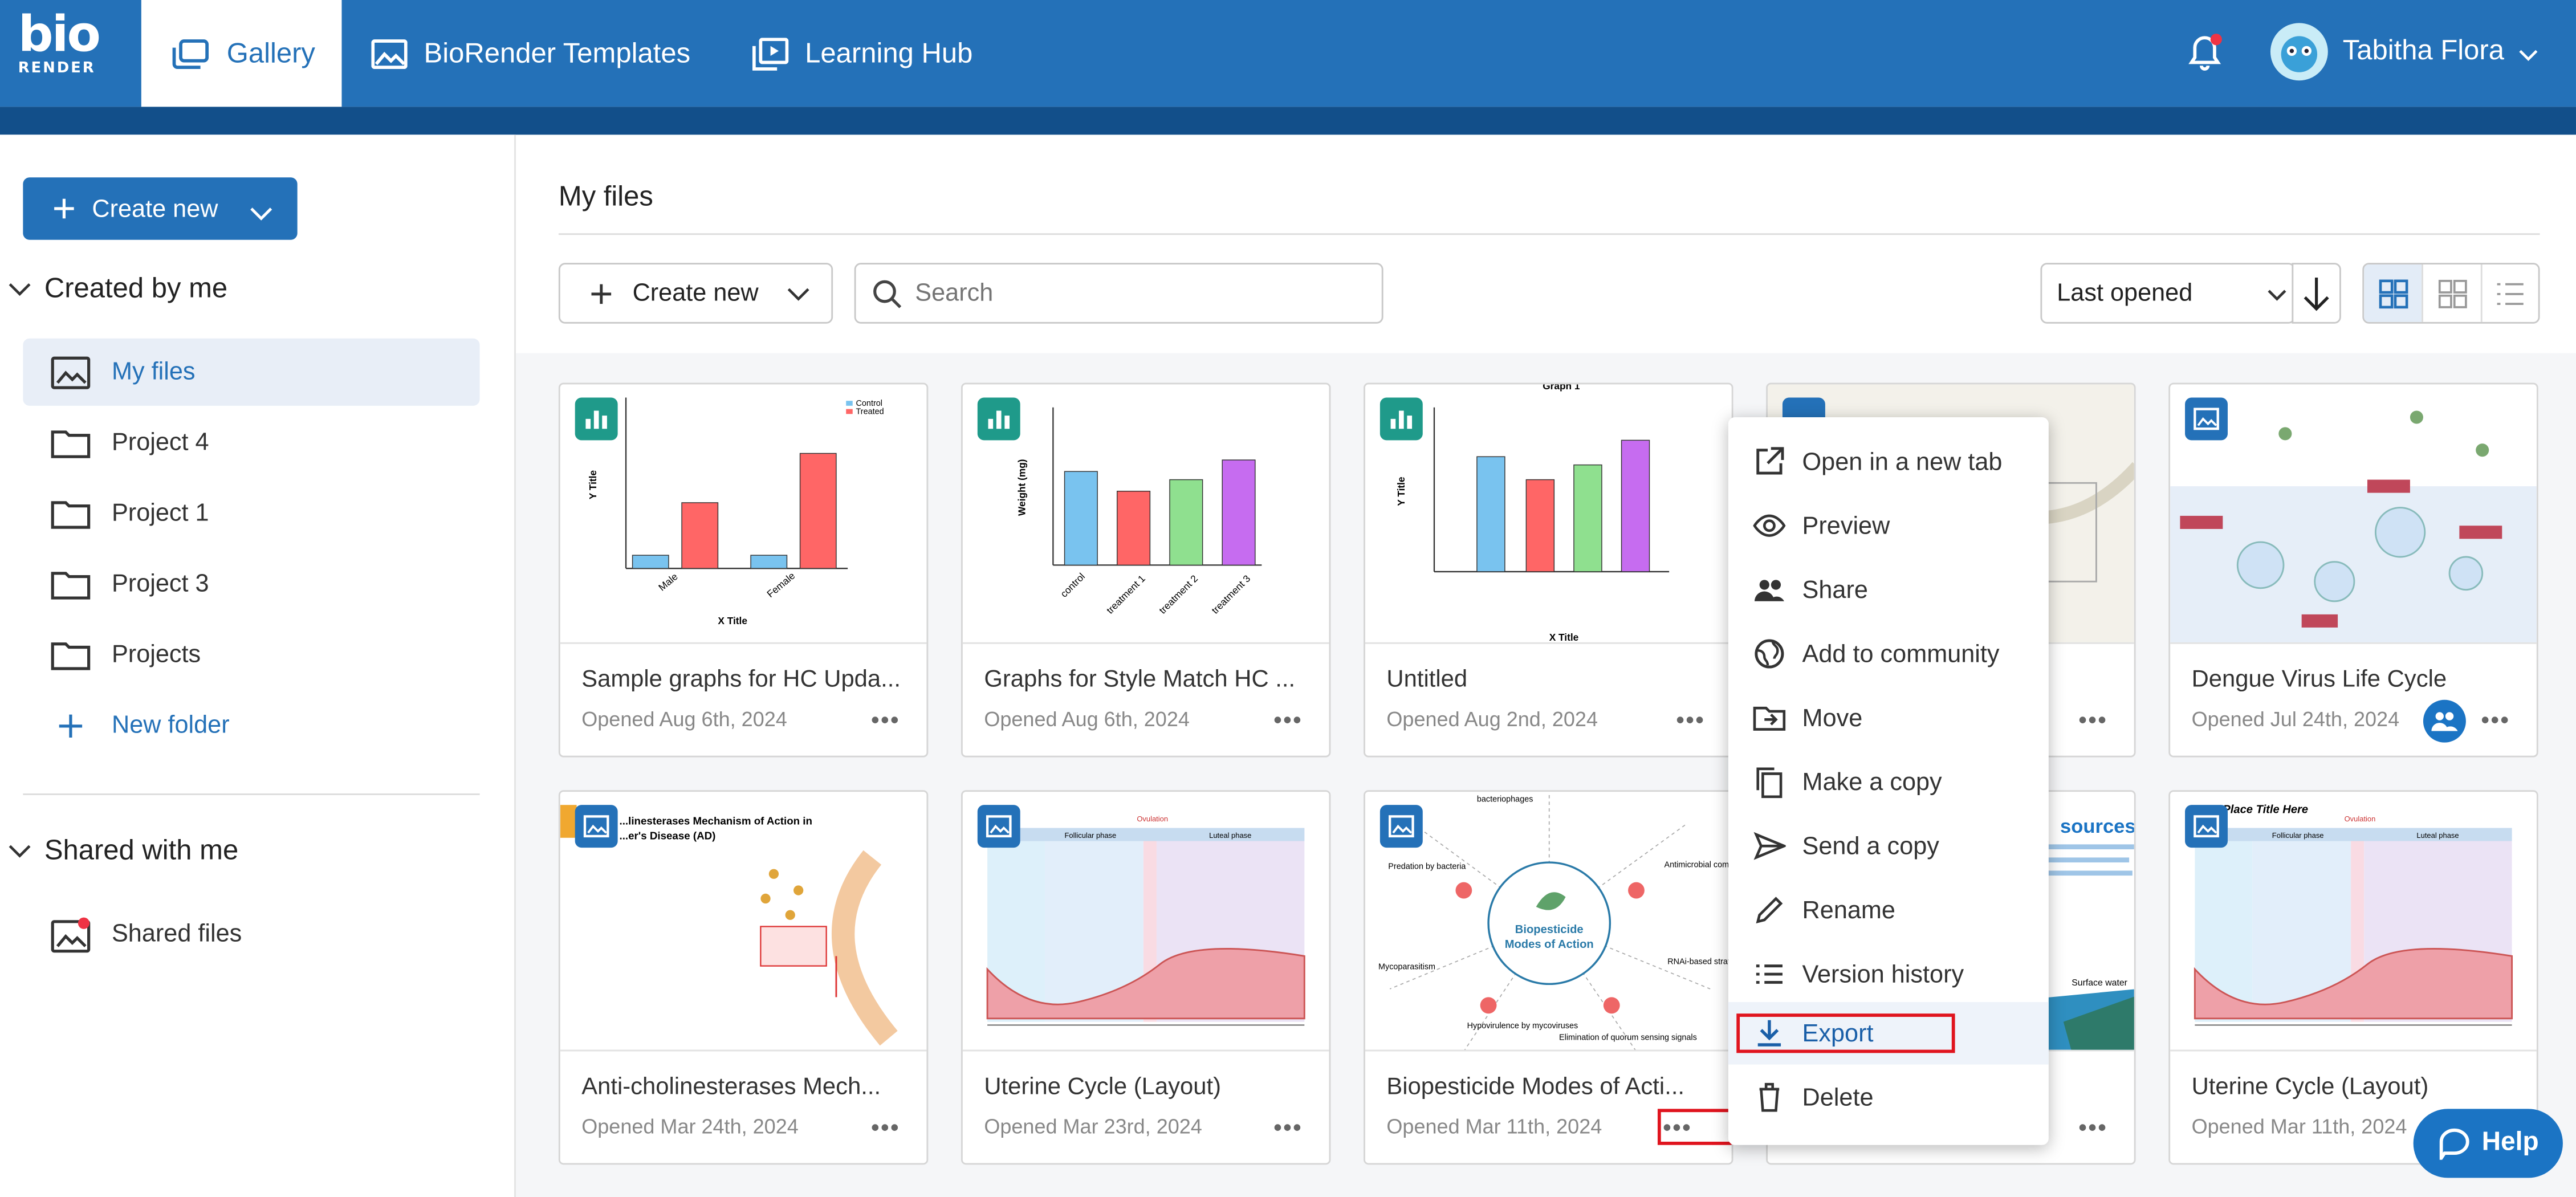 The image size is (2576, 1197). I want to click on help-button: Help, so click(2488, 1143).